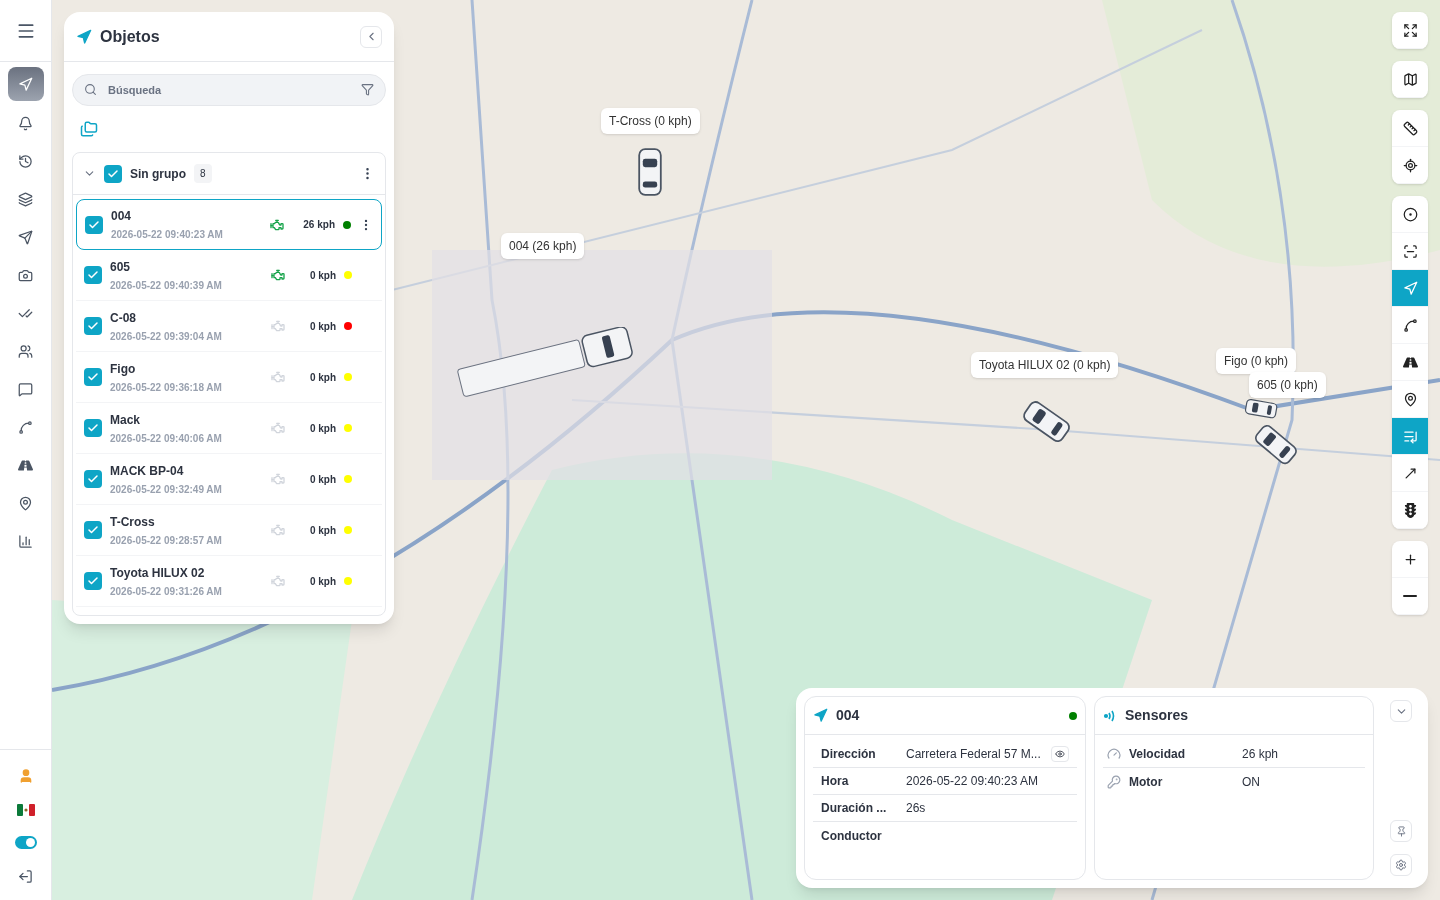 This screenshot has width=1440, height=900. Describe the element at coordinates (1401, 865) in the screenshot. I see `settings-button` at that location.